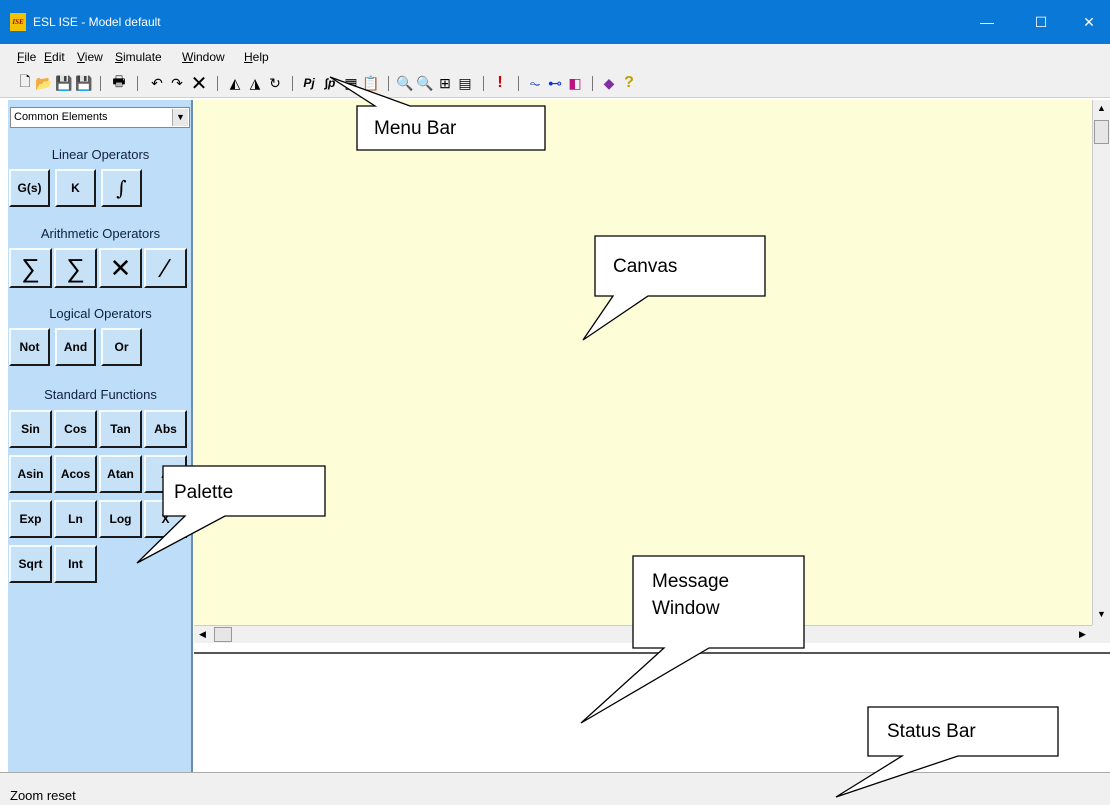  I want to click on log-block-button: Log, so click(120, 519).